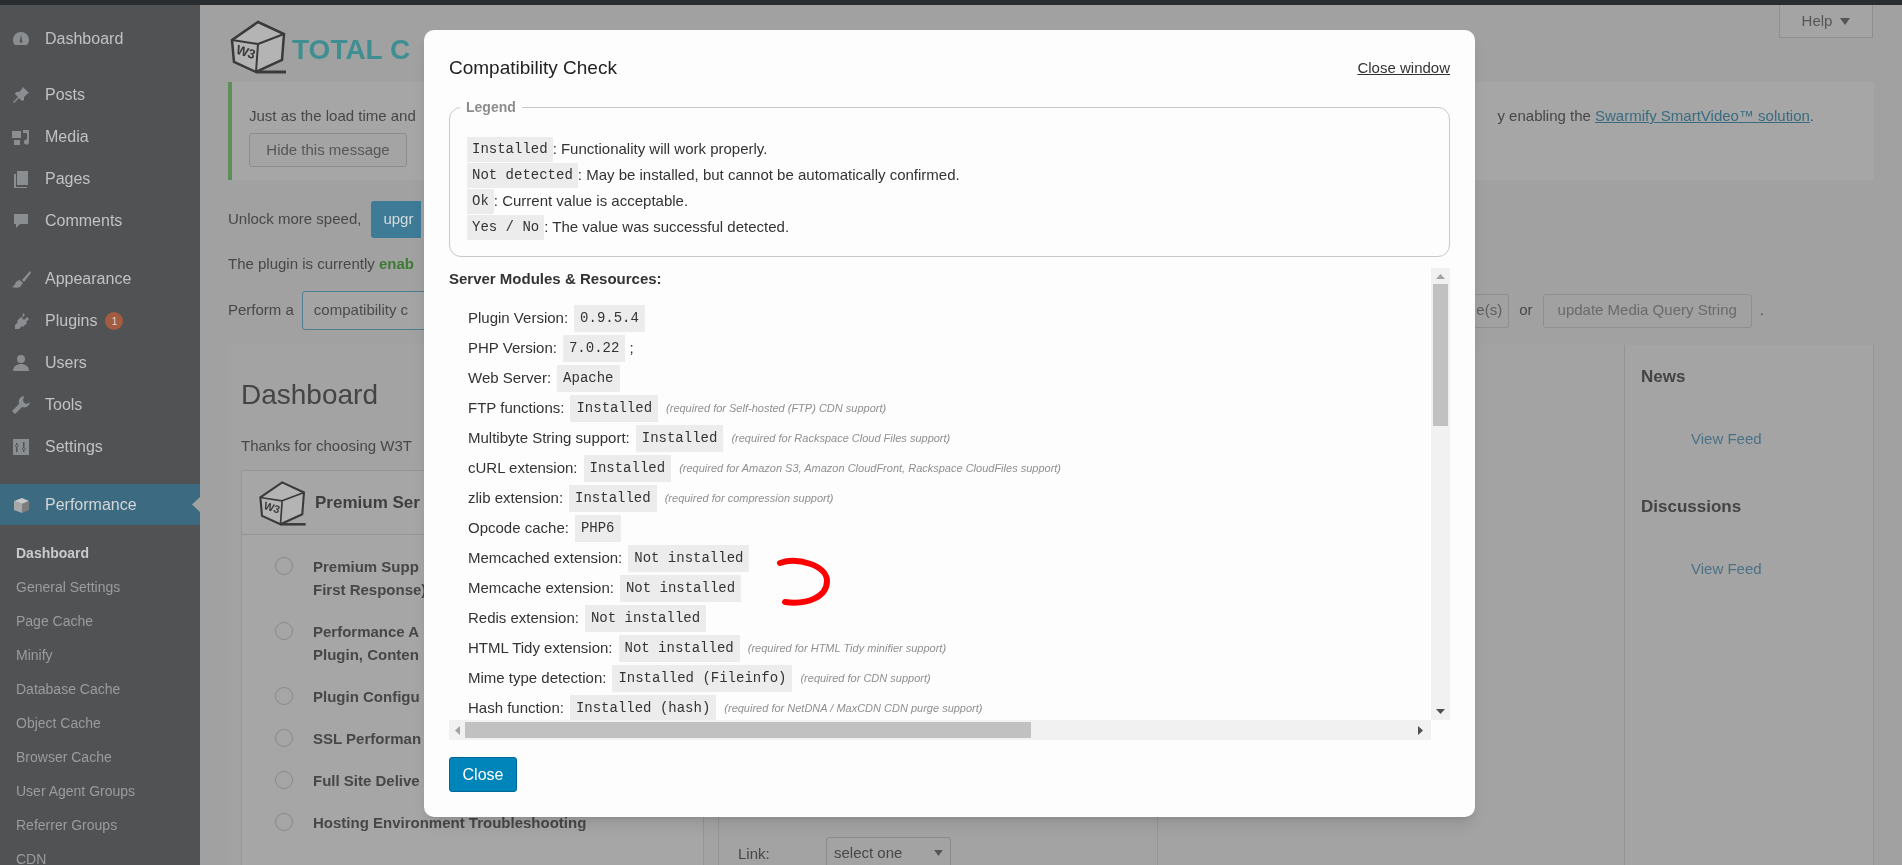 The width and height of the screenshot is (1902, 865). Describe the element at coordinates (483, 774) in the screenshot. I see `close-button: Close` at that location.